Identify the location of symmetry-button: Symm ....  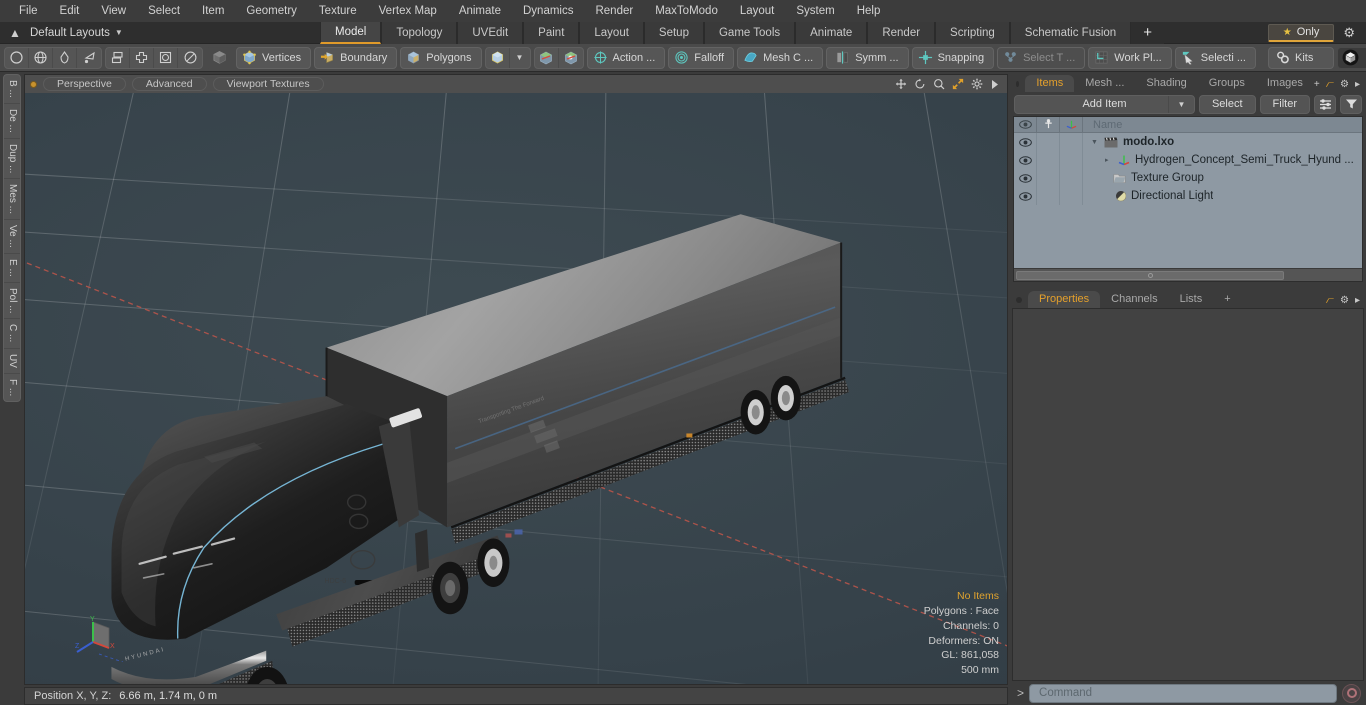
(867, 57).